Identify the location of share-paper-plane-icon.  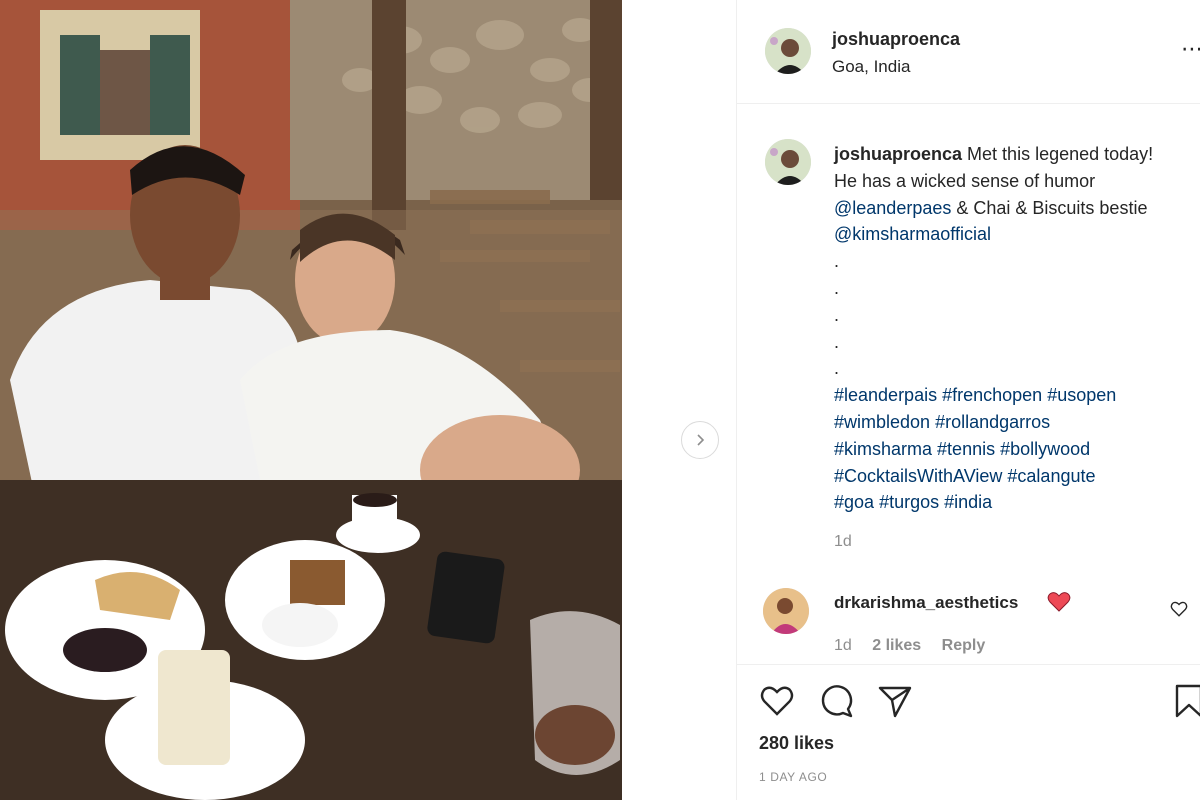
(895, 701).